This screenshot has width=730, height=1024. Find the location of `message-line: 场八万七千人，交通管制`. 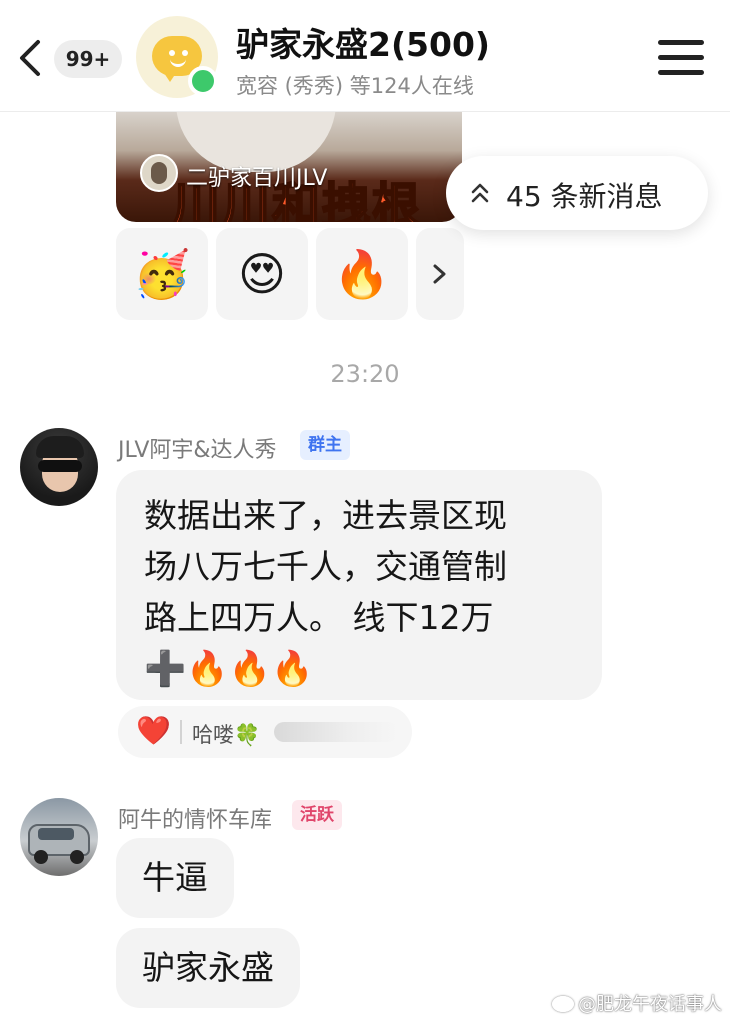

message-line: 场八万七千人，交通管制 is located at coordinates (325, 566).